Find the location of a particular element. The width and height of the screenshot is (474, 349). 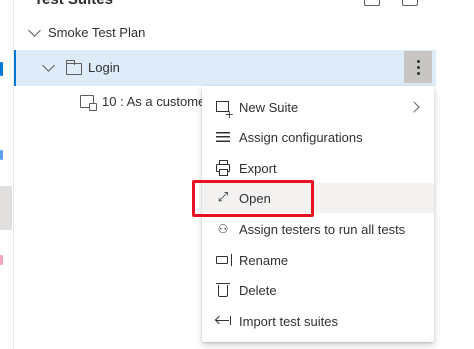

menu-item-rename: Rename is located at coordinates (318, 260).